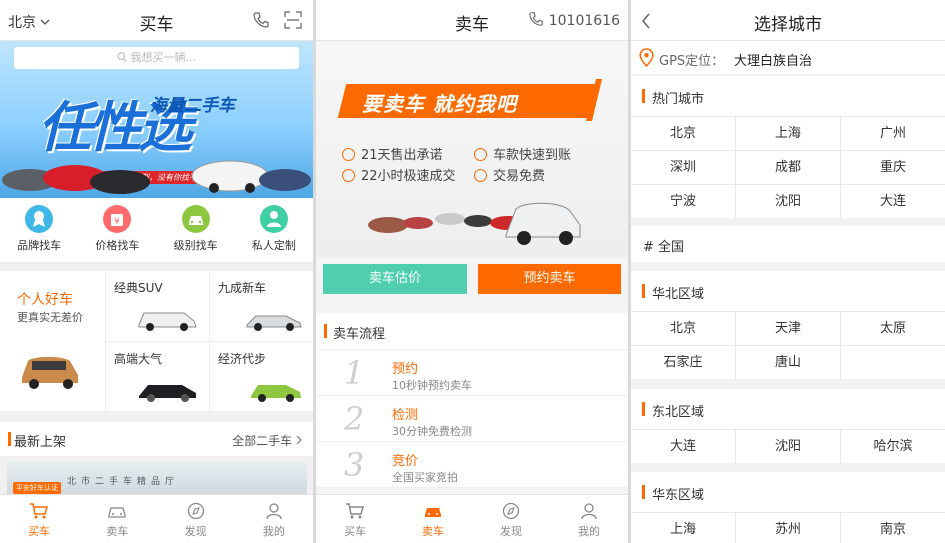 This screenshot has height=543, width=945. Describe the element at coordinates (678, 294) in the screenshot. I see `section-title: 华北区域` at that location.